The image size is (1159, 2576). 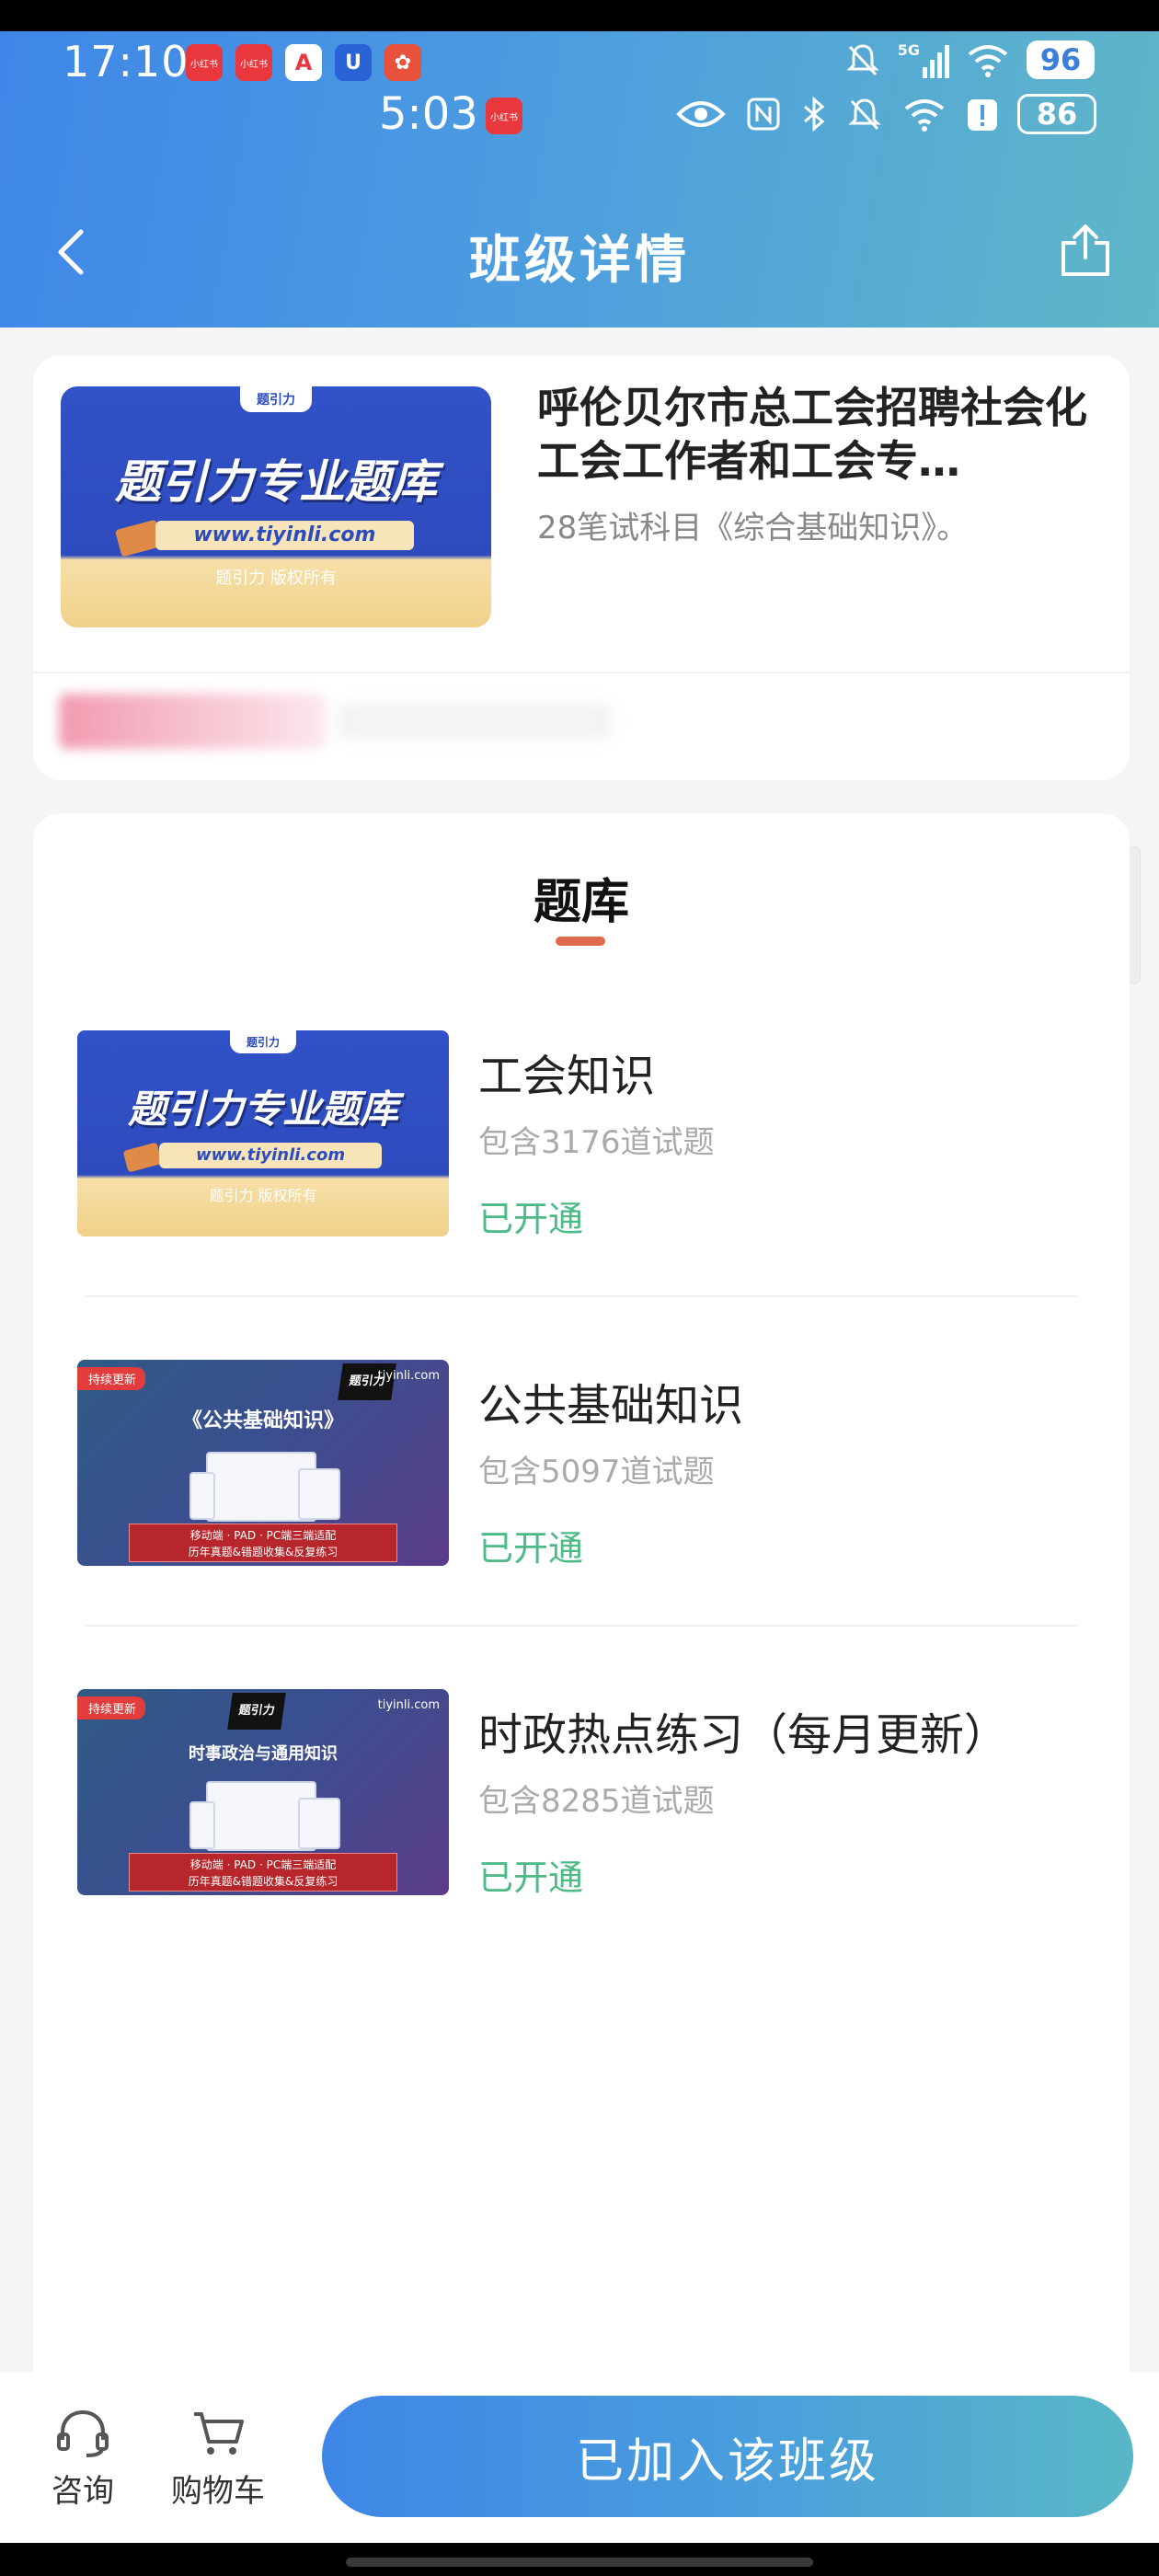 What do you see at coordinates (142, 1157) in the screenshot?
I see `book-icon` at bounding box center [142, 1157].